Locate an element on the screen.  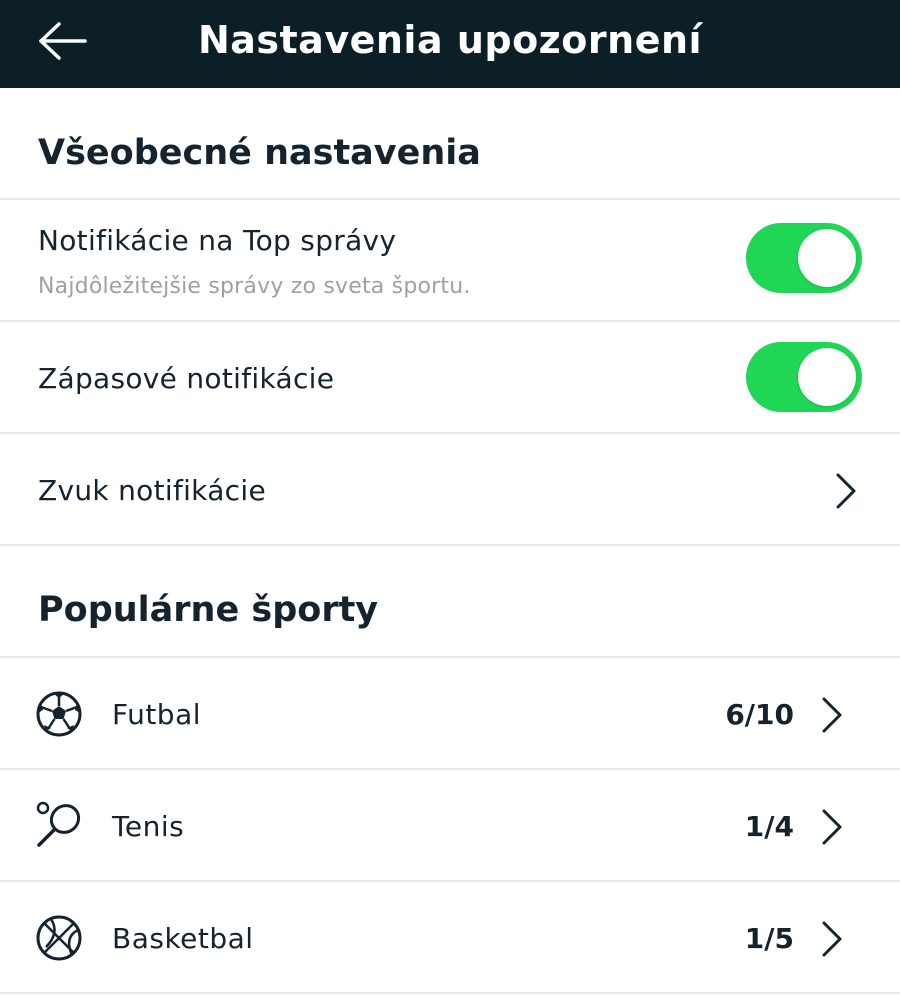
sport-subscription-count: 1/5 is located at coordinates (769, 938).